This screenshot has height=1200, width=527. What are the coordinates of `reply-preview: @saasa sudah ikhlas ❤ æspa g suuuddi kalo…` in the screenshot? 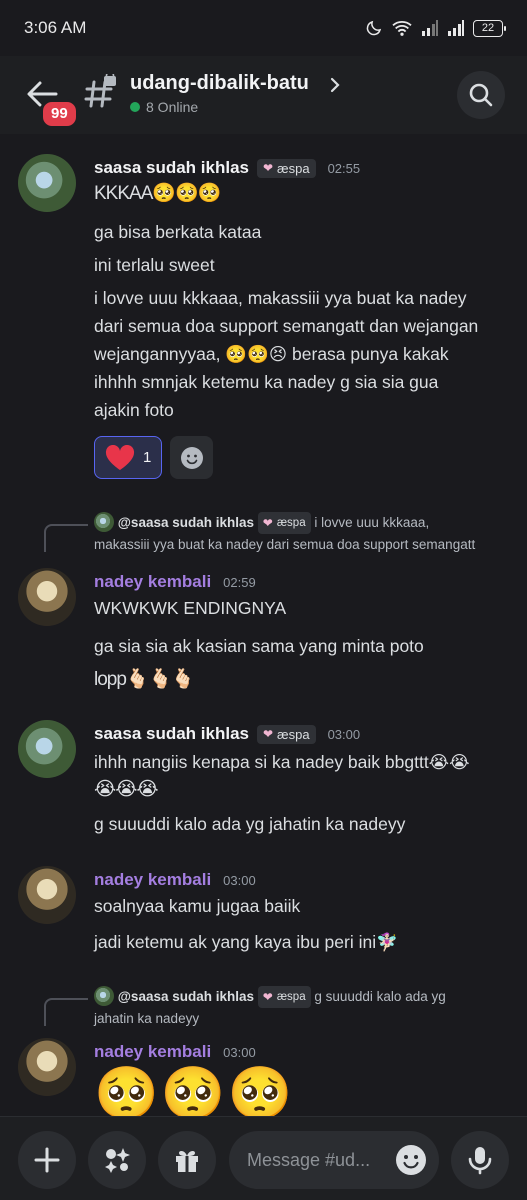 It's located at (299, 1008).